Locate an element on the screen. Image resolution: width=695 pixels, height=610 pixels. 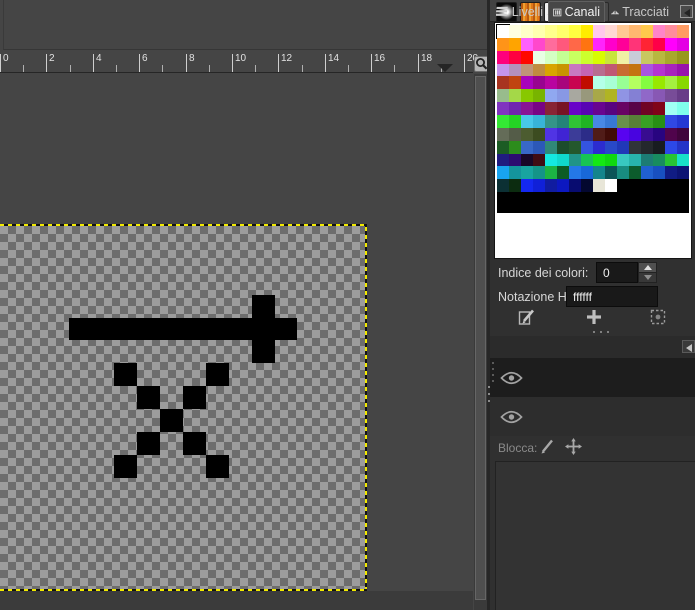
colormap-grid is located at coordinates (592, 118).